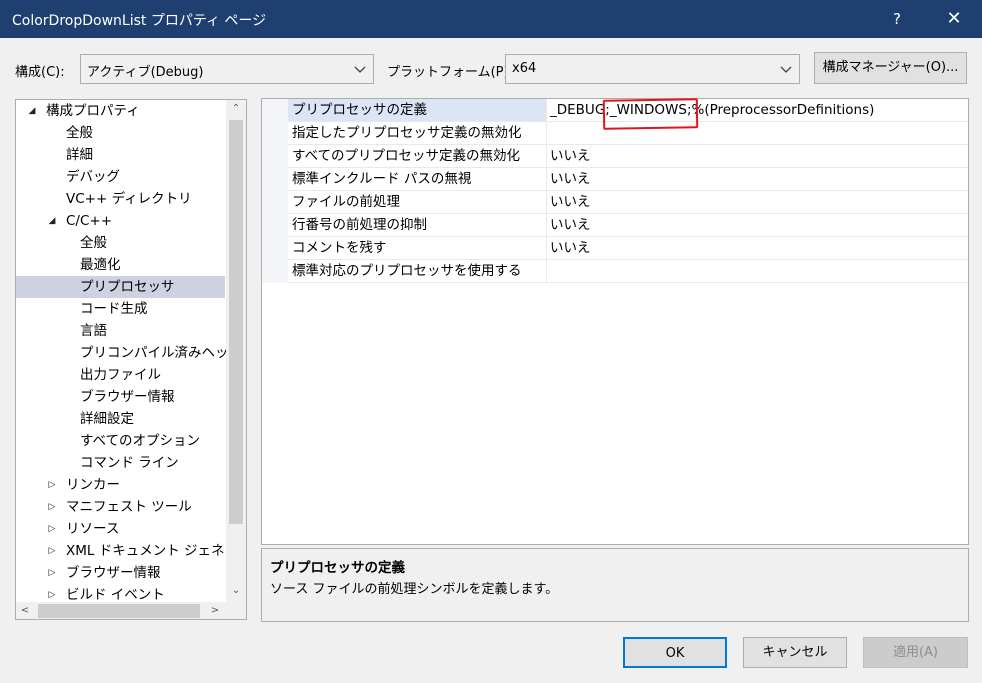  What do you see at coordinates (107, 419) in the screenshot?
I see `tree-item-label: 詳細設定` at bounding box center [107, 419].